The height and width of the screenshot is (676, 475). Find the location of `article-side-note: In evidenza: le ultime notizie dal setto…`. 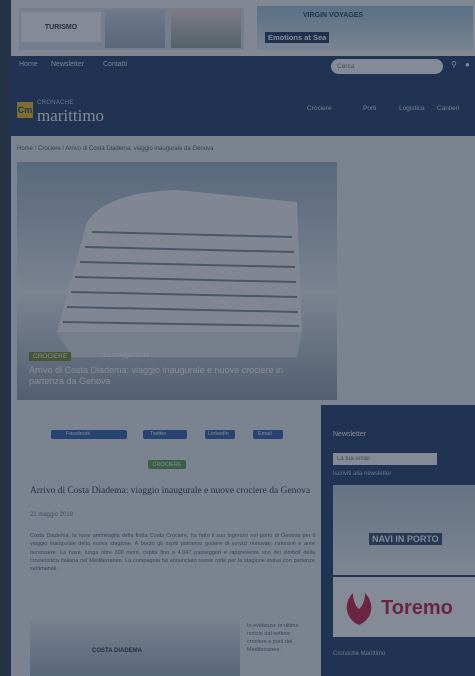

article-side-note: In evidenza: le ultime notizie dal setto… is located at coordinates (273, 638).